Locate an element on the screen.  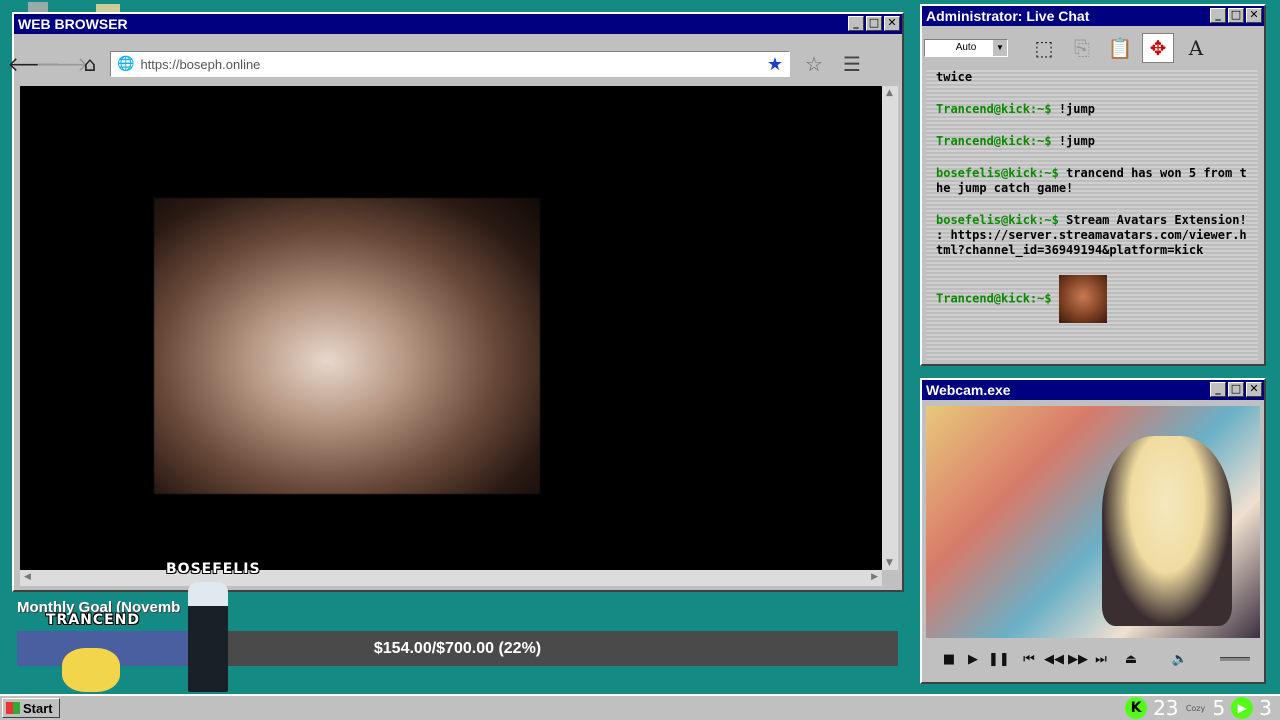
volume-icon: 🔈 is located at coordinates (1180, 659).